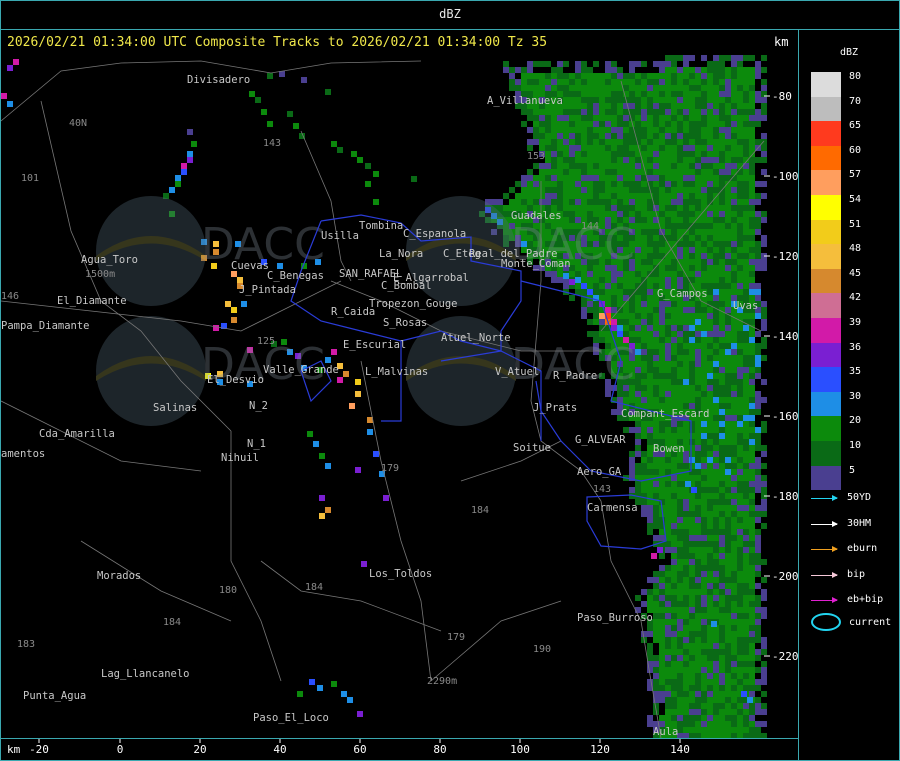 Image resolution: width=900 pixels, height=761 pixels. I want to click on y-axis-unit: km, so click(781, 42).